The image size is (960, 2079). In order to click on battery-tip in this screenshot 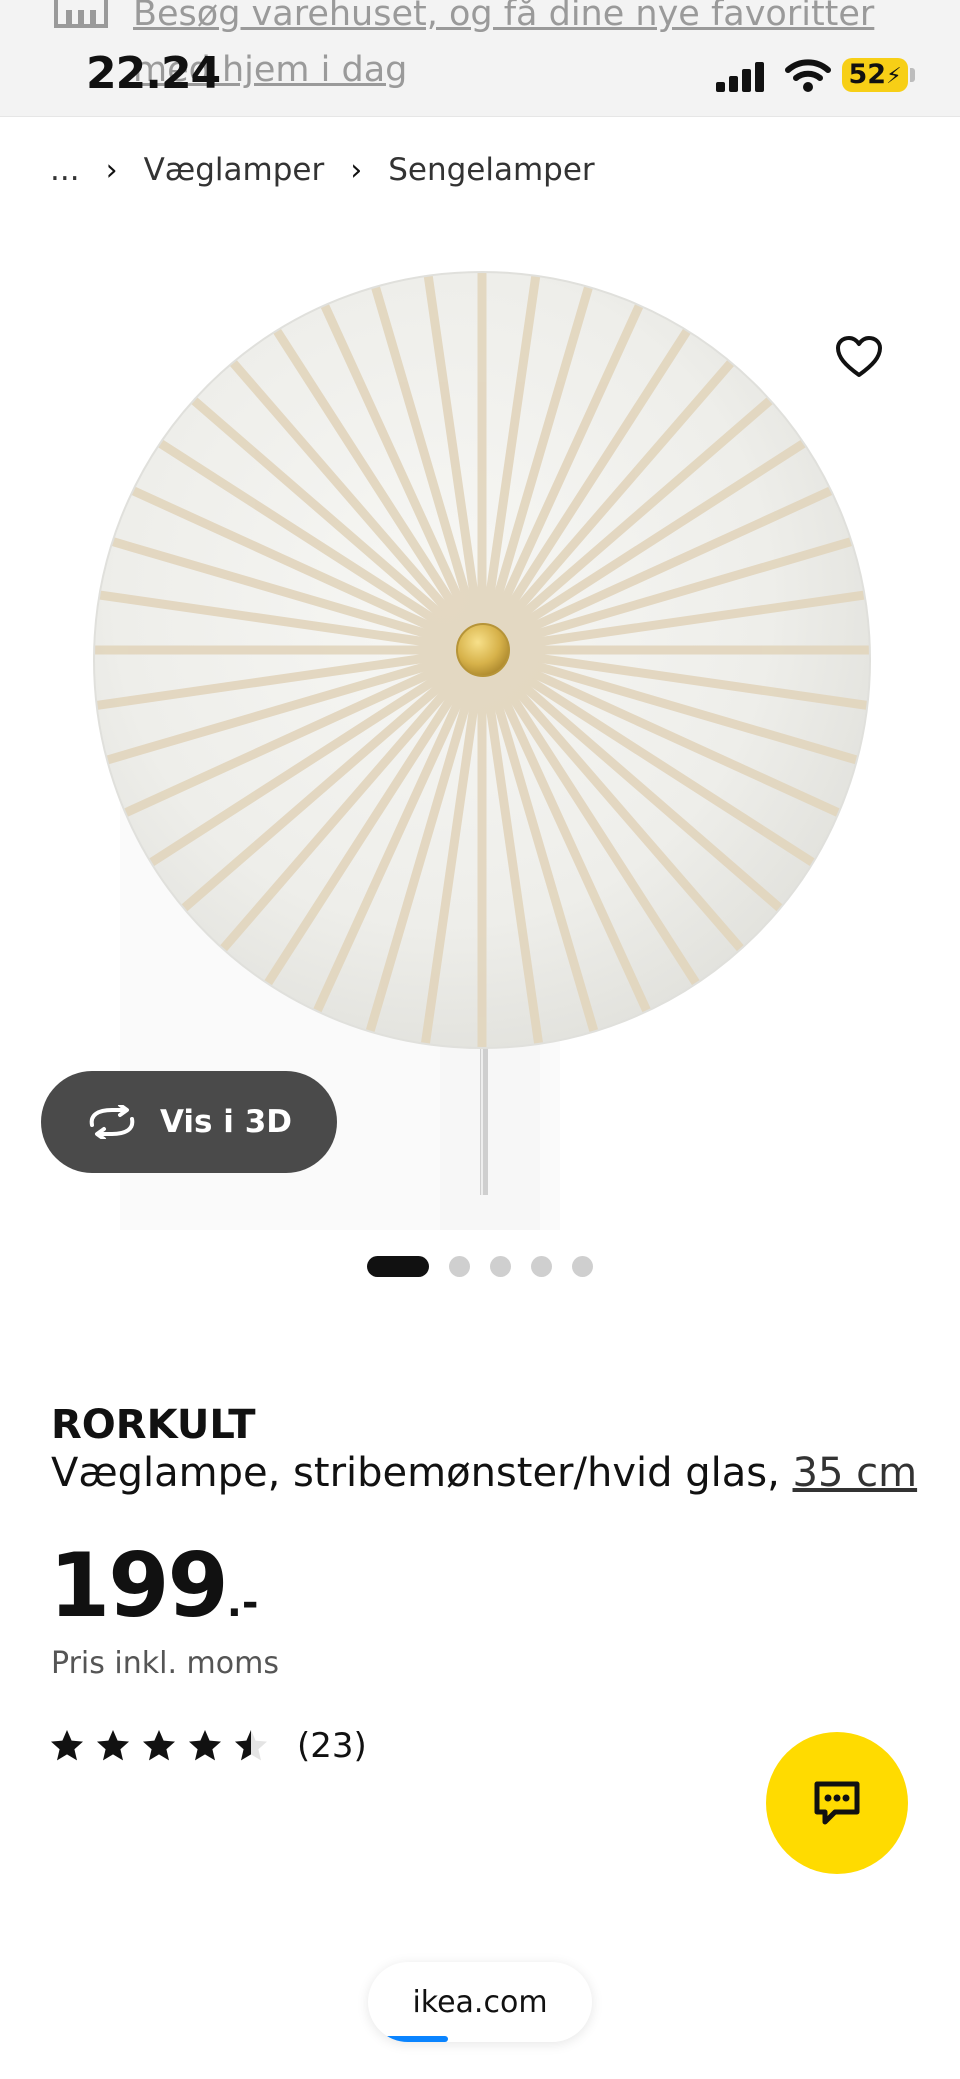, I will do `click(912, 75)`.